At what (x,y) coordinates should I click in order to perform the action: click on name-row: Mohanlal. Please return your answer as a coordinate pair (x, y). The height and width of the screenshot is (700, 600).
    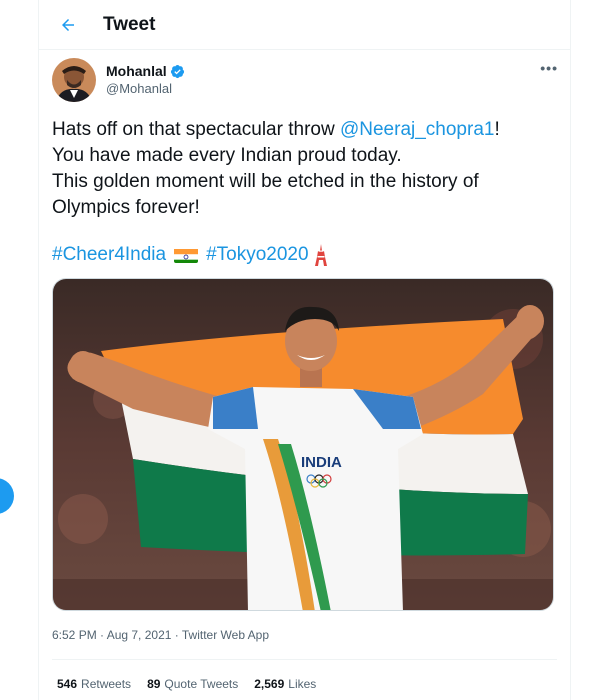
    Looking at the image, I should click on (145, 71).